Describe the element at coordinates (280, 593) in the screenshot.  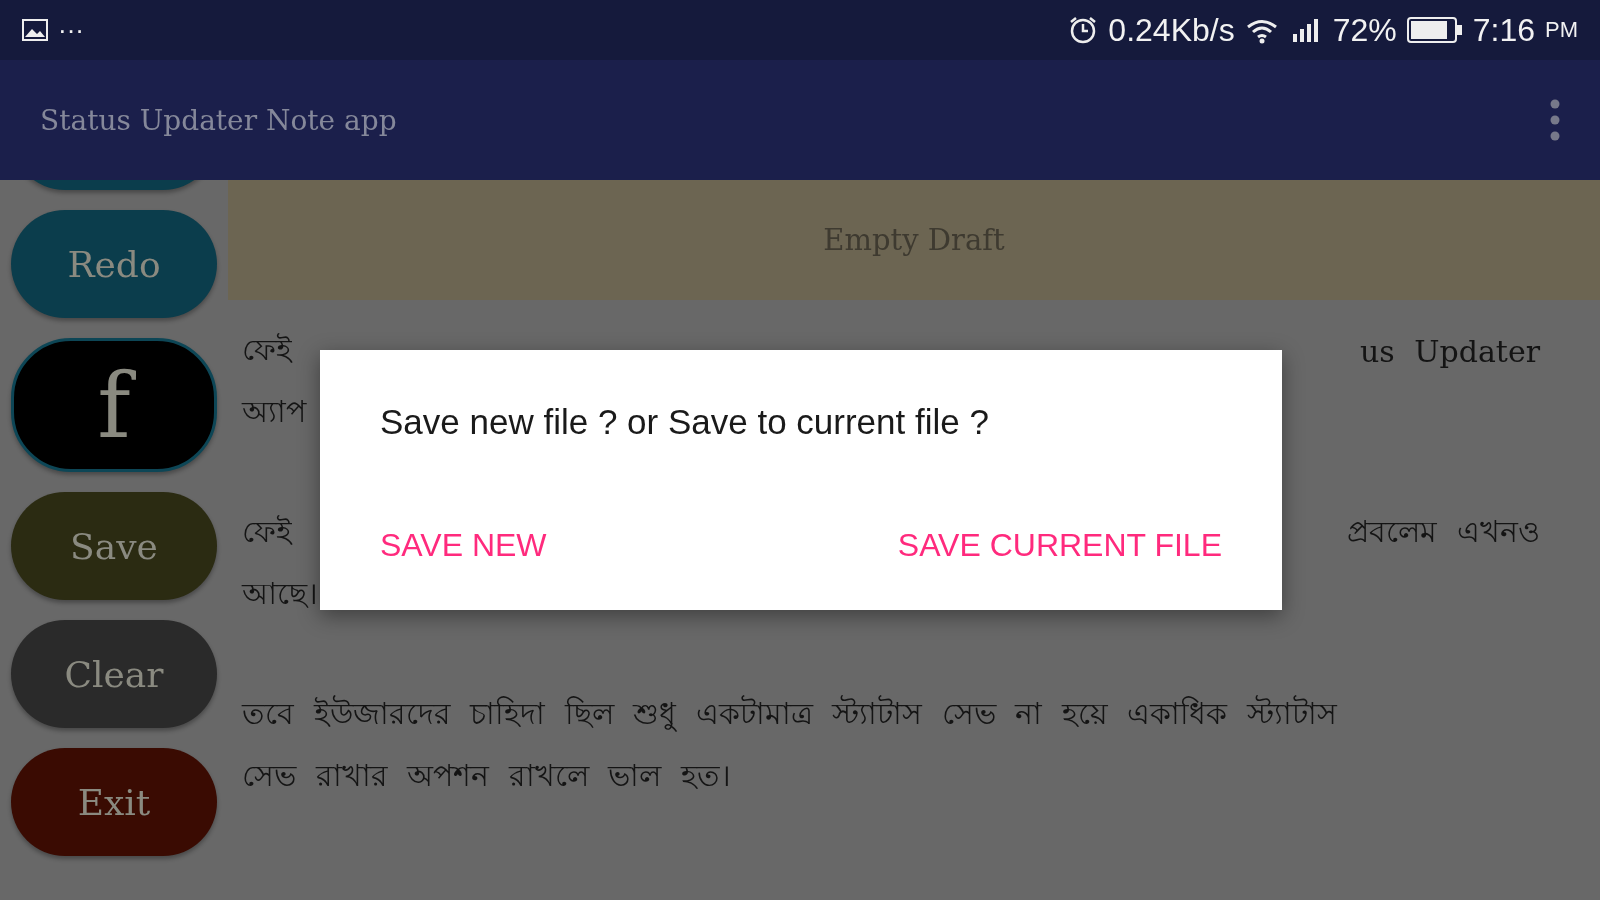
I see `note-text: আছে।` at that location.